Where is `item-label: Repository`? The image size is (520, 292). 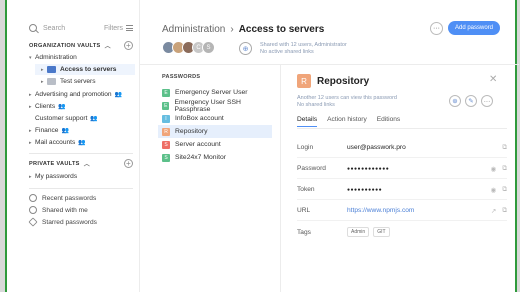
item-label: Repository is located at coordinates (191, 131).